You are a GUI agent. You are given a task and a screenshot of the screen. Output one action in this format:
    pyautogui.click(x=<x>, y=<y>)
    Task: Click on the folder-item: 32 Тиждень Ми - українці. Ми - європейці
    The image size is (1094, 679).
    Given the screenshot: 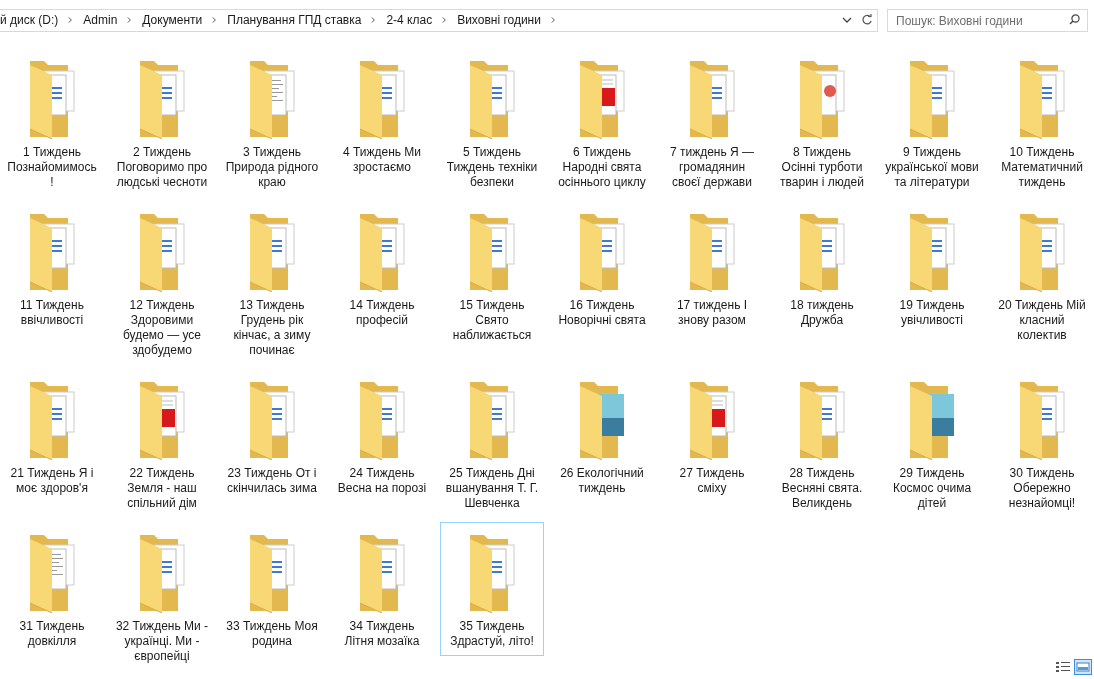 What is the action you would take?
    pyautogui.click(x=162, y=596)
    